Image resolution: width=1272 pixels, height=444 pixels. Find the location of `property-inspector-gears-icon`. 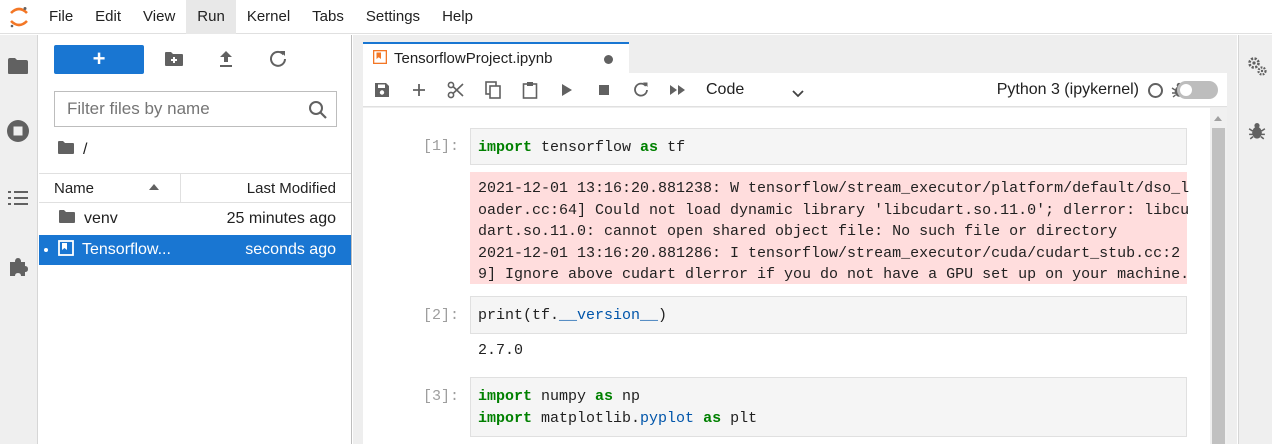

property-inspector-gears-icon is located at coordinates (1257, 67).